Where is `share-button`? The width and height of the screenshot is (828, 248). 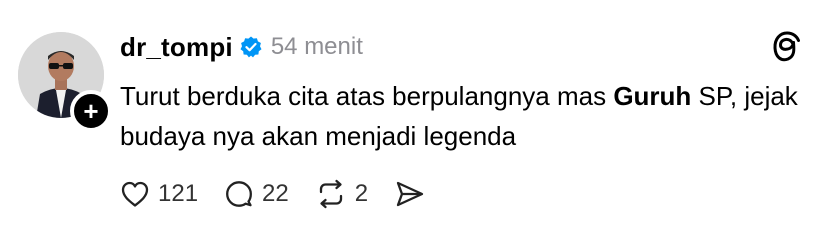 share-button is located at coordinates (410, 194).